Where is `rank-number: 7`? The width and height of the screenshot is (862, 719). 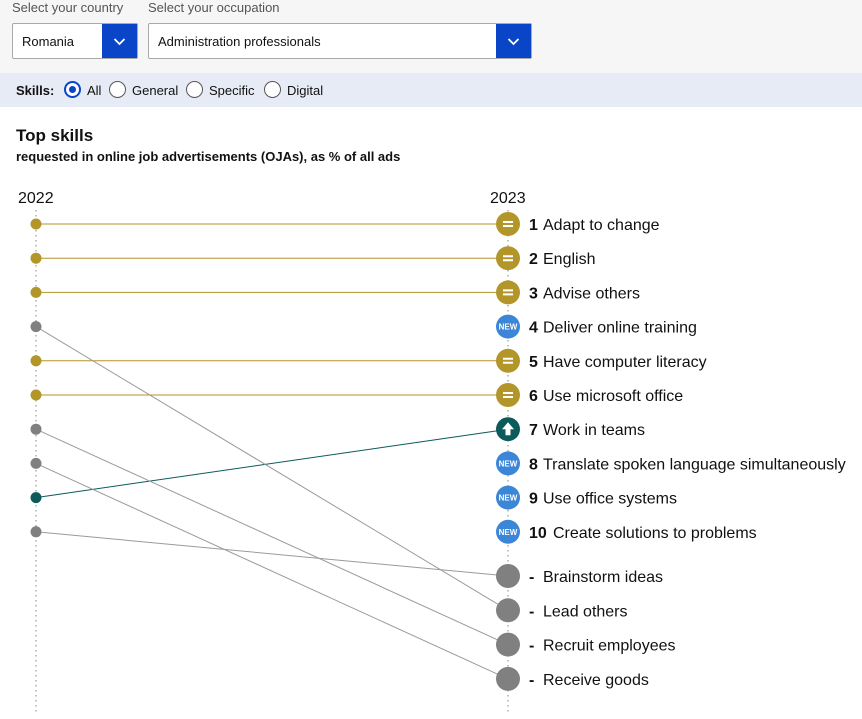
rank-number: 7 is located at coordinates (533, 430).